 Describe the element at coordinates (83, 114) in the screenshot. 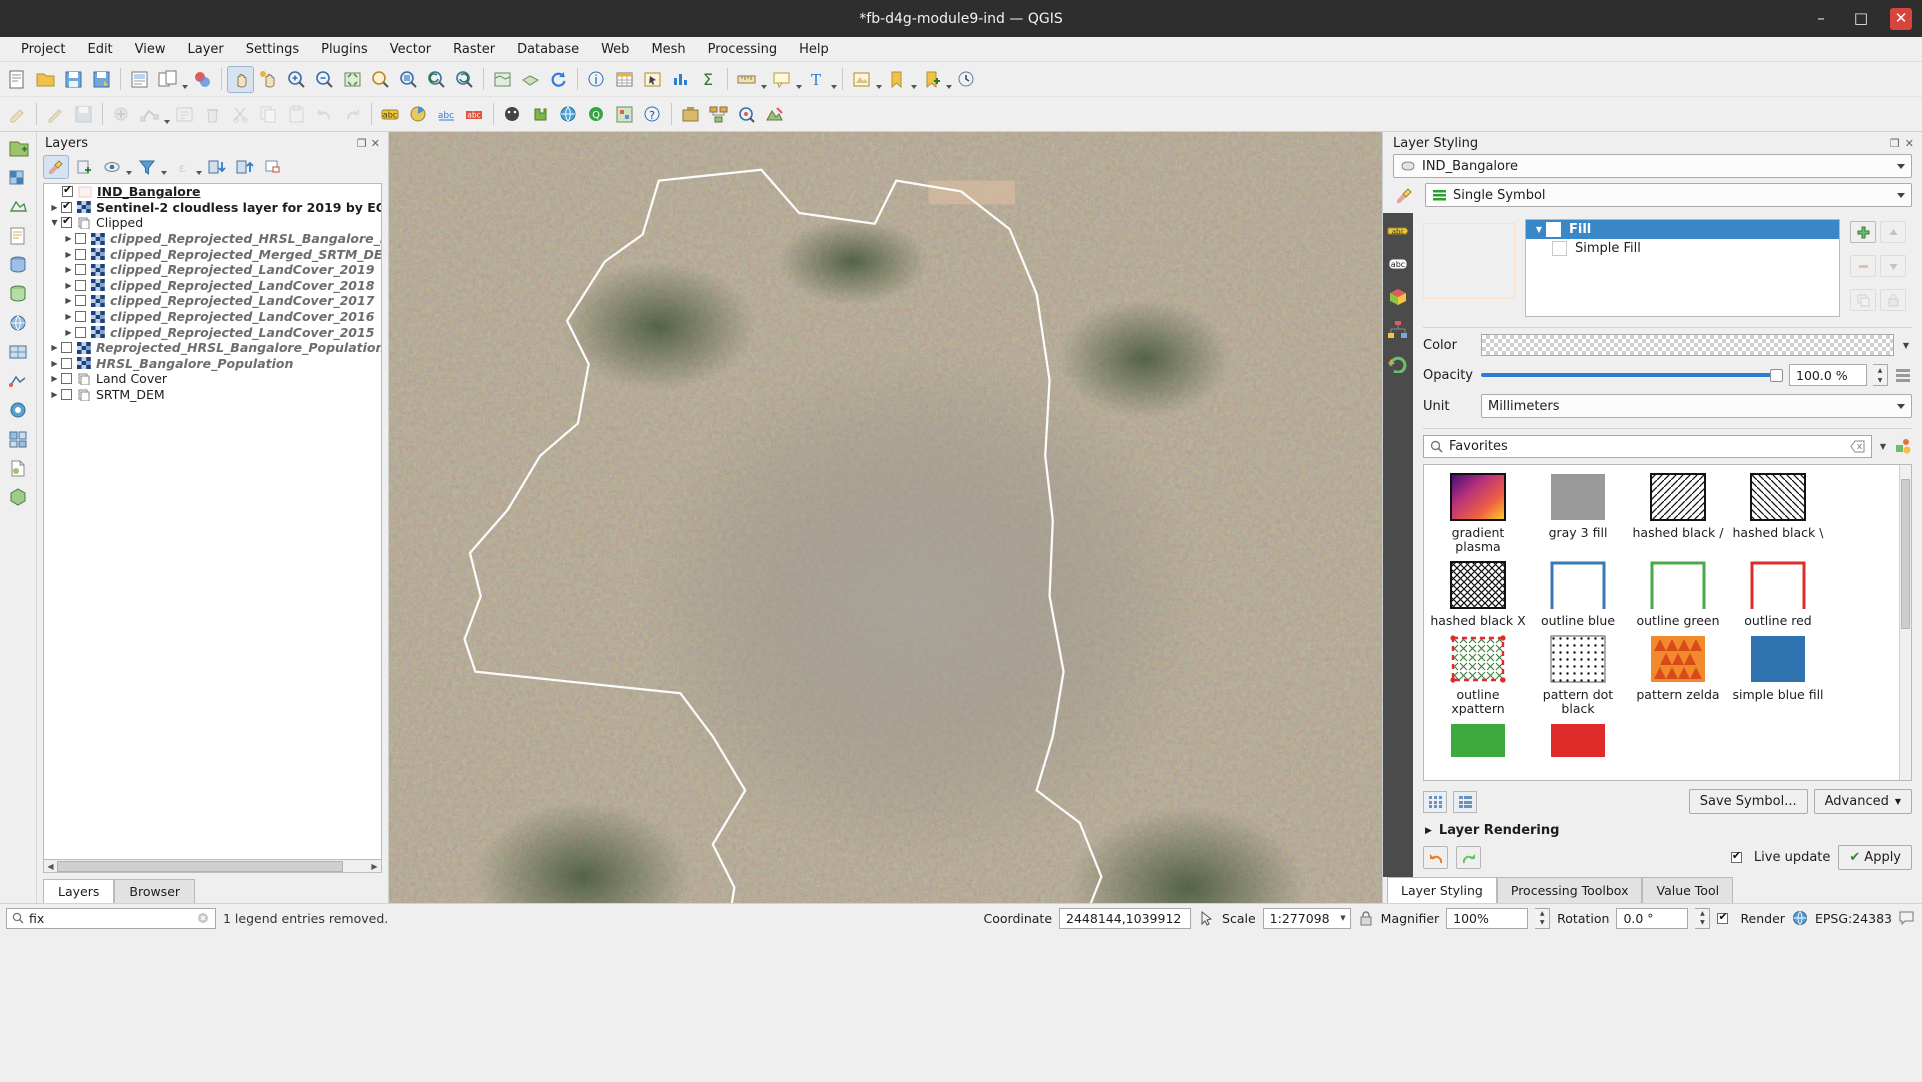

I see `save-layer-edits-icon` at that location.